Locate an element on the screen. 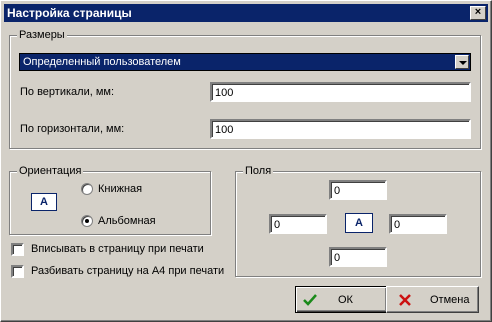 The height and width of the screenshot is (322, 492). split-a4-label: Разбивать страницу на А4 при печати is located at coordinates (127, 271).